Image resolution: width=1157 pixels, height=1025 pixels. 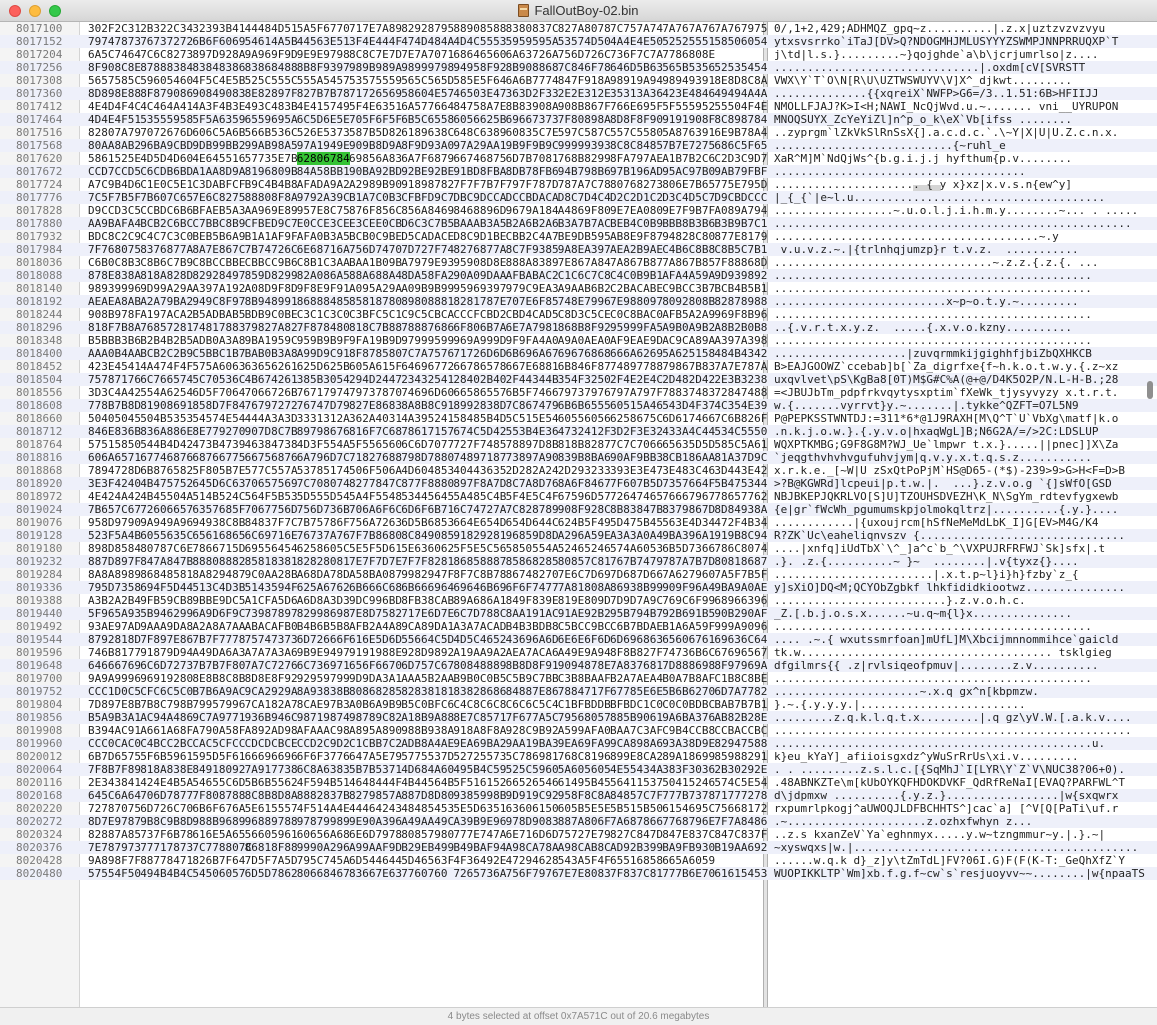 What do you see at coordinates (114, 431) in the screenshot?
I see `hex-word: 846E836B` at bounding box center [114, 431].